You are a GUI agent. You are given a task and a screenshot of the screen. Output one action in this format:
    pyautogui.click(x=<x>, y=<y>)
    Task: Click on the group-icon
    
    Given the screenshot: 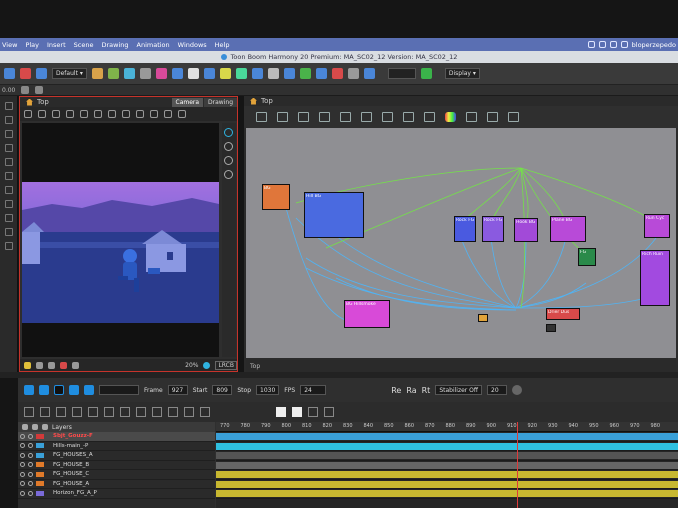 What is the action you would take?
    pyautogui.click(x=303, y=117)
    